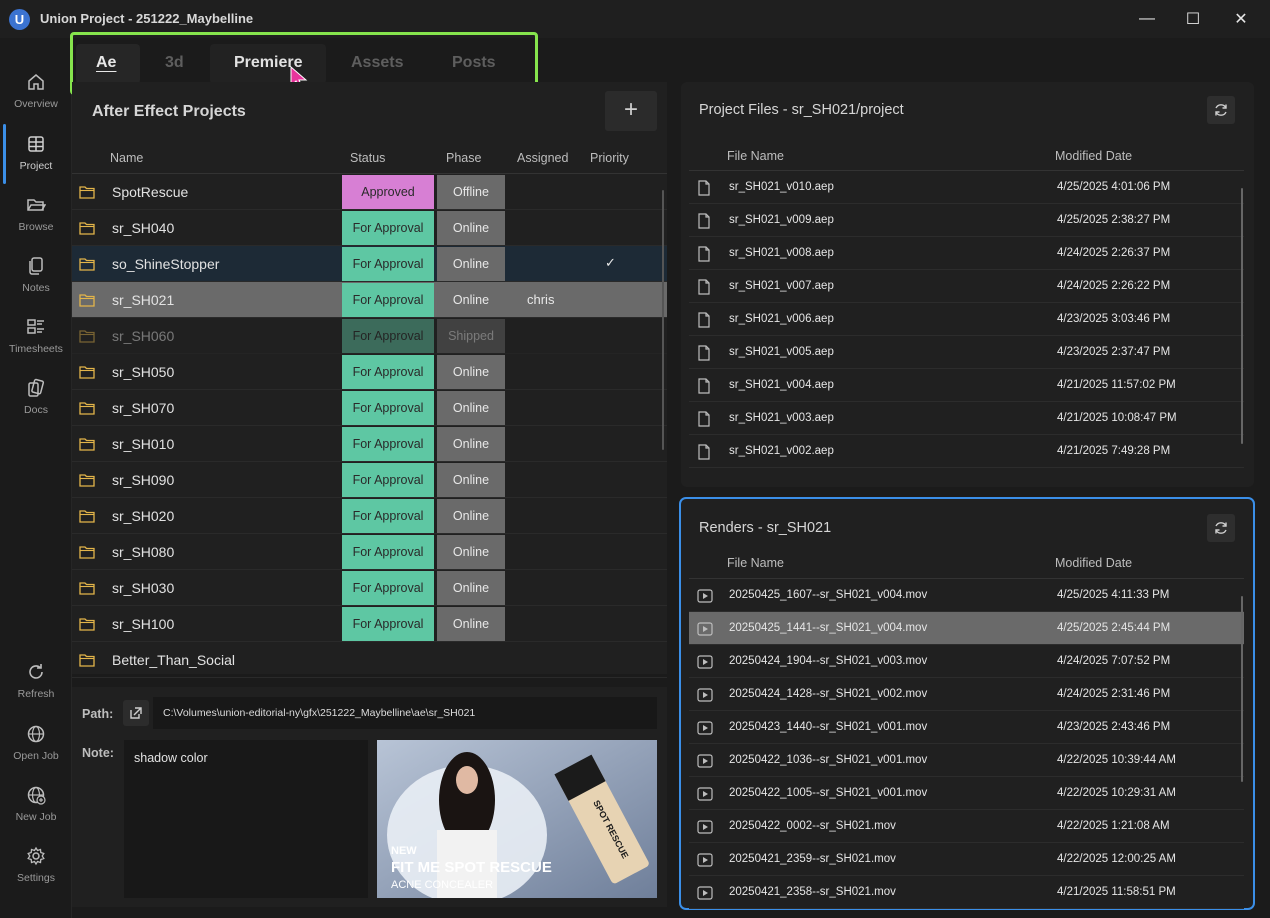 This screenshot has height=918, width=1270. I want to click on renders-col-date: Modified Date, so click(1093, 563).